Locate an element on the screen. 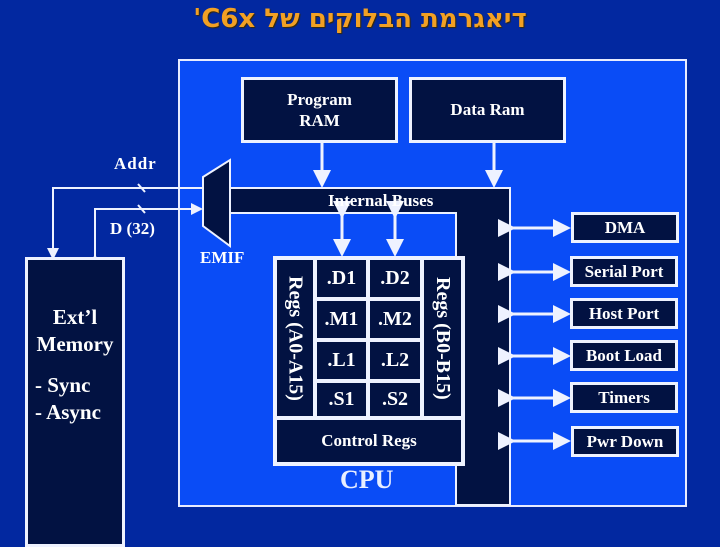 The width and height of the screenshot is (720, 547). peripheral-label: Boot Load is located at coordinates (624, 355).